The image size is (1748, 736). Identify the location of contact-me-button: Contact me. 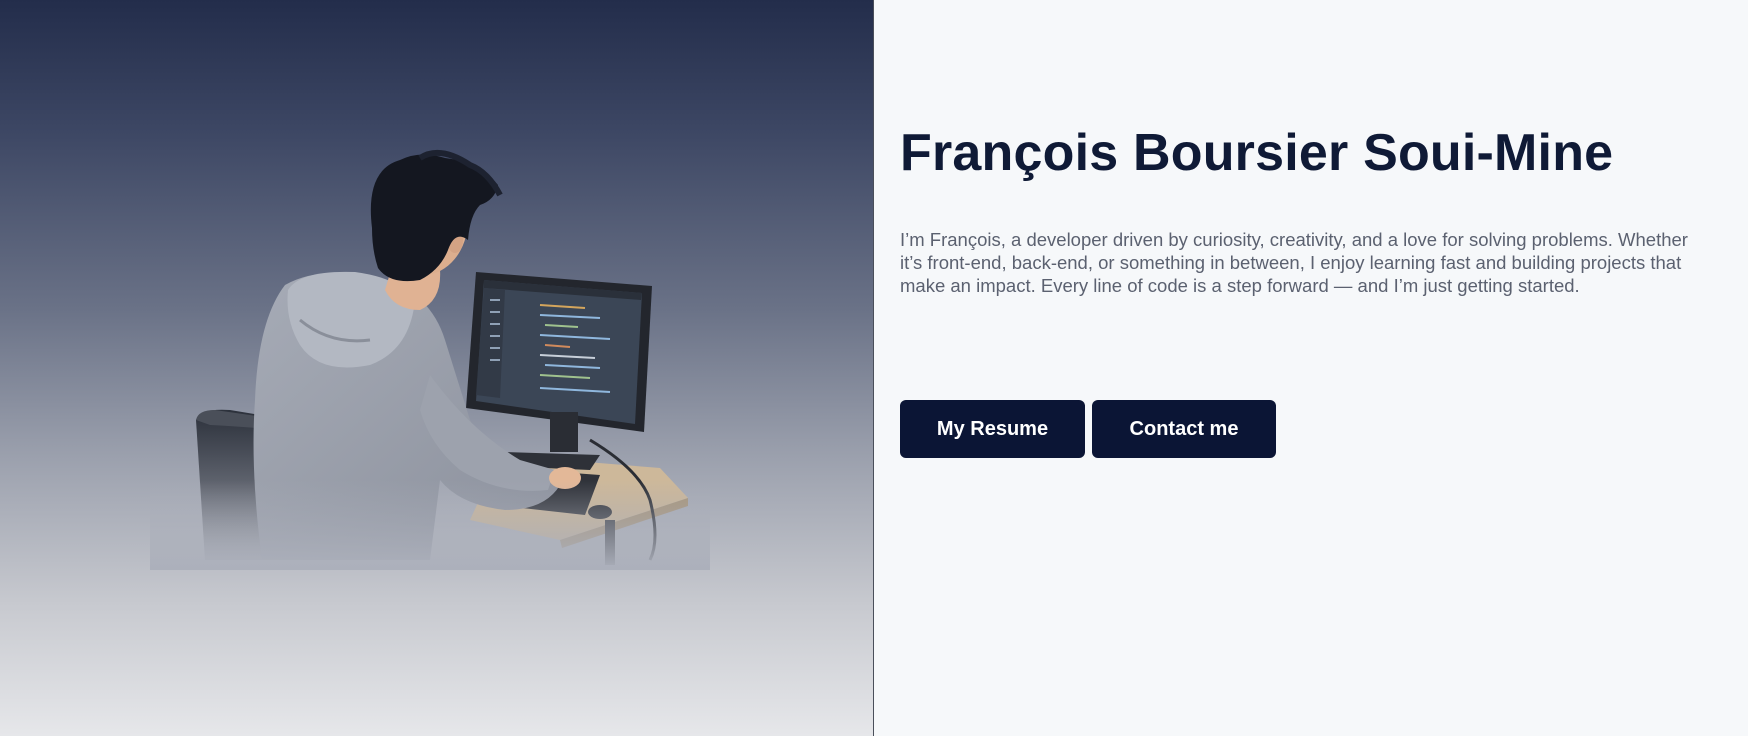
(1184, 429).